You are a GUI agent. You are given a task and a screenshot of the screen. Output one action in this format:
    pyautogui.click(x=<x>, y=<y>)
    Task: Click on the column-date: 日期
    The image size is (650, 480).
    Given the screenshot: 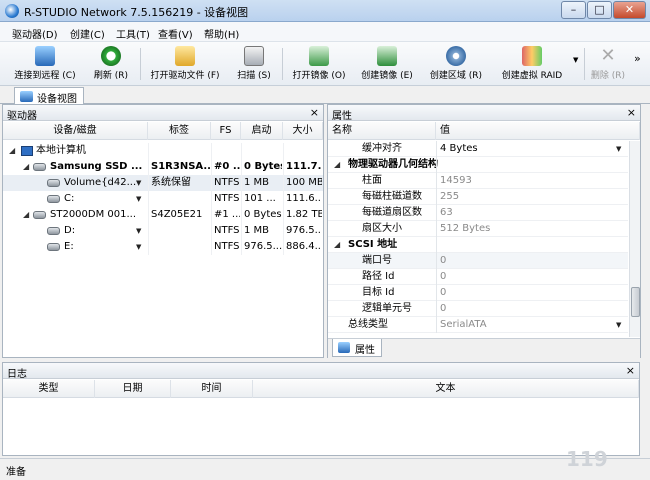 What is the action you would take?
    pyautogui.click(x=133, y=389)
    